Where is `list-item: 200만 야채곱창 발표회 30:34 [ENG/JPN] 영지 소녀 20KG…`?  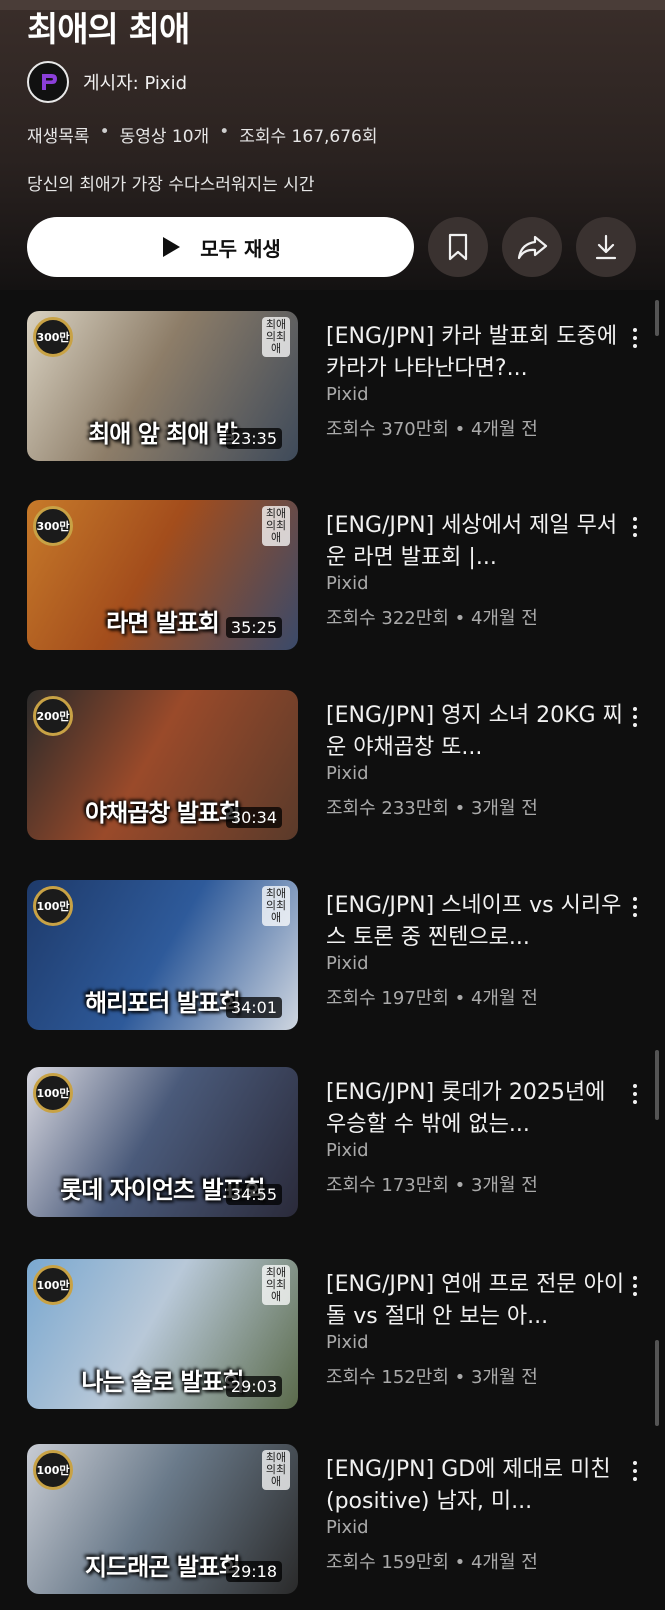
list-item: 200만 야채곱창 발표회 30:34 [ENG/JPN] 영지 소녀 20KG… is located at coordinates (337, 765).